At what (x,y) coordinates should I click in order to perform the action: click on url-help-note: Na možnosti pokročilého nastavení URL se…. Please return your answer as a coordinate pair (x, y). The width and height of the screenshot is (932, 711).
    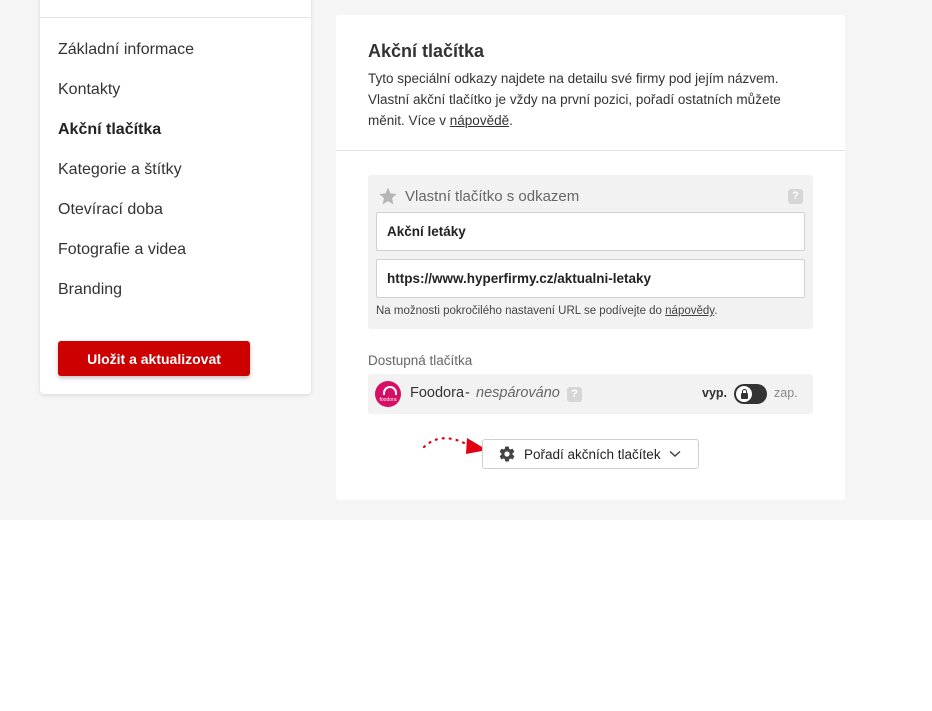
    Looking at the image, I should click on (546, 311).